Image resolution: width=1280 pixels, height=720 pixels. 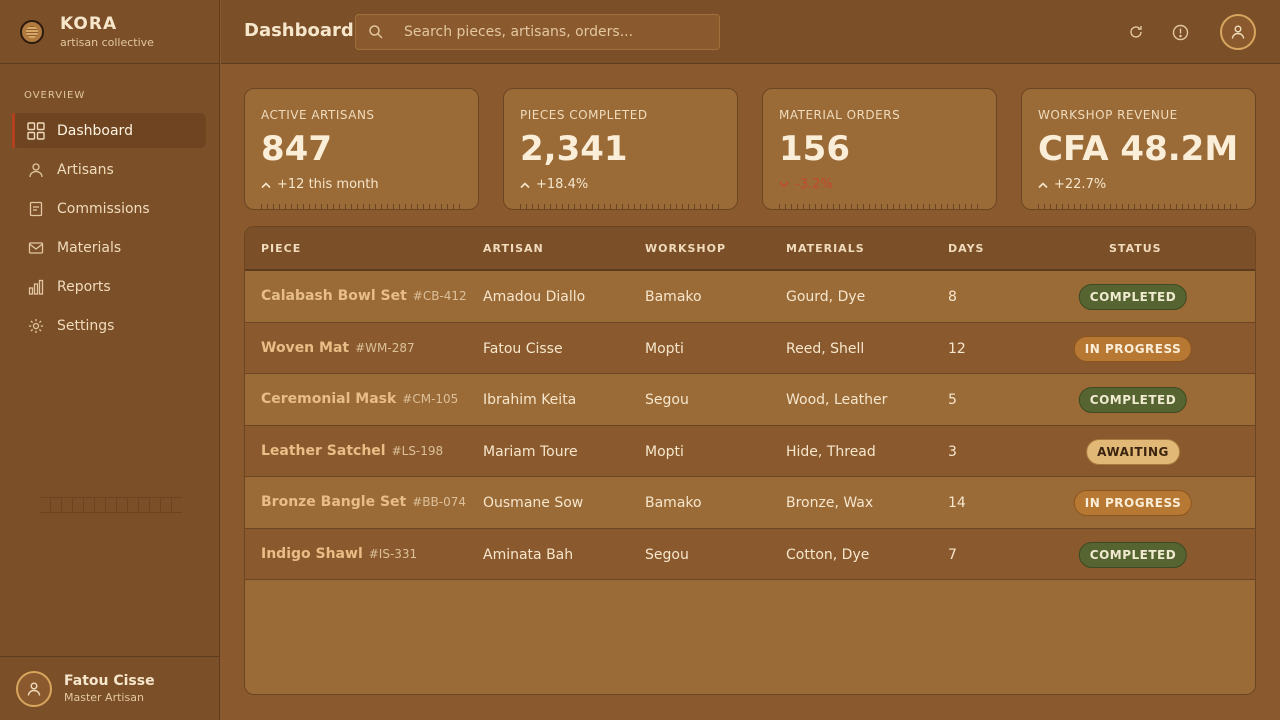 What do you see at coordinates (750, 32) in the screenshot?
I see `top-bar: Dashboard` at bounding box center [750, 32].